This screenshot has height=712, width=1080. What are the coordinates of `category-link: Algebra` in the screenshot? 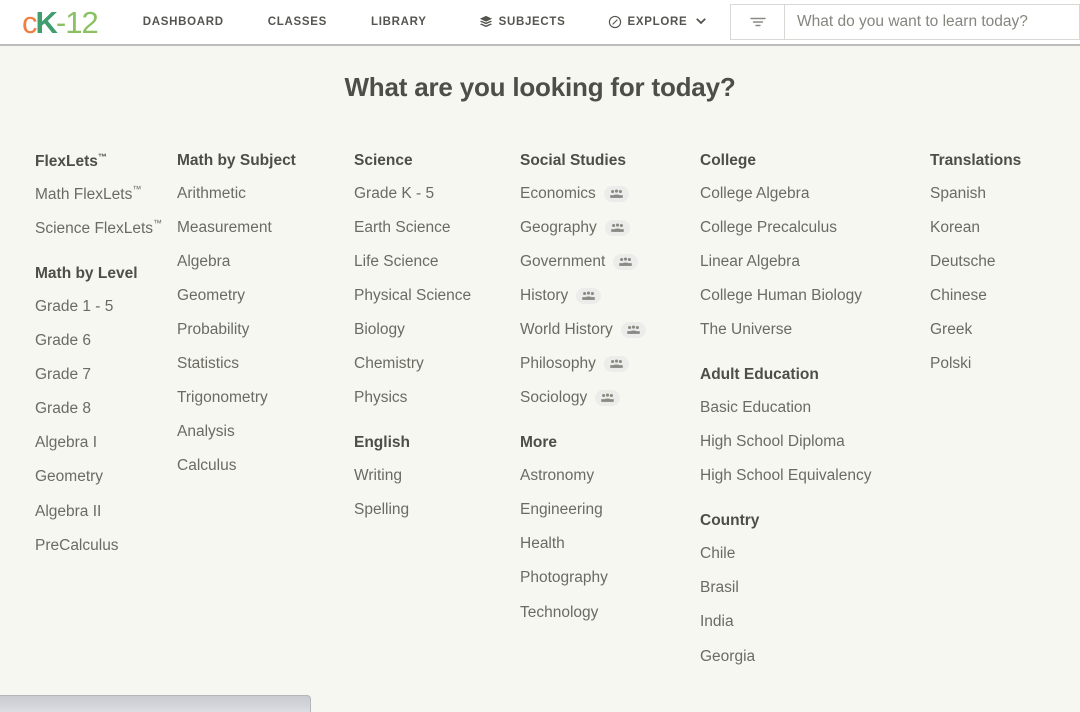 It's located at (265, 261).